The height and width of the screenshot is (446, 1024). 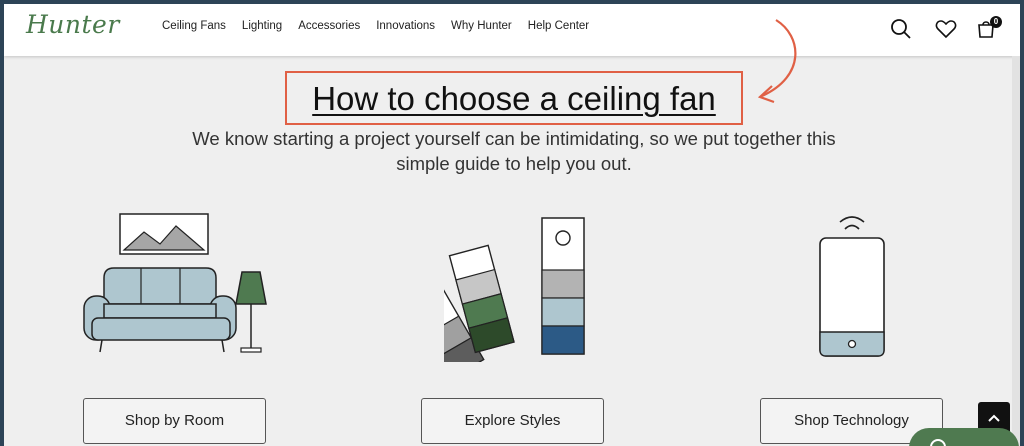 I want to click on title-highlight-box: How to choose a ceiling fan, so click(x=514, y=98).